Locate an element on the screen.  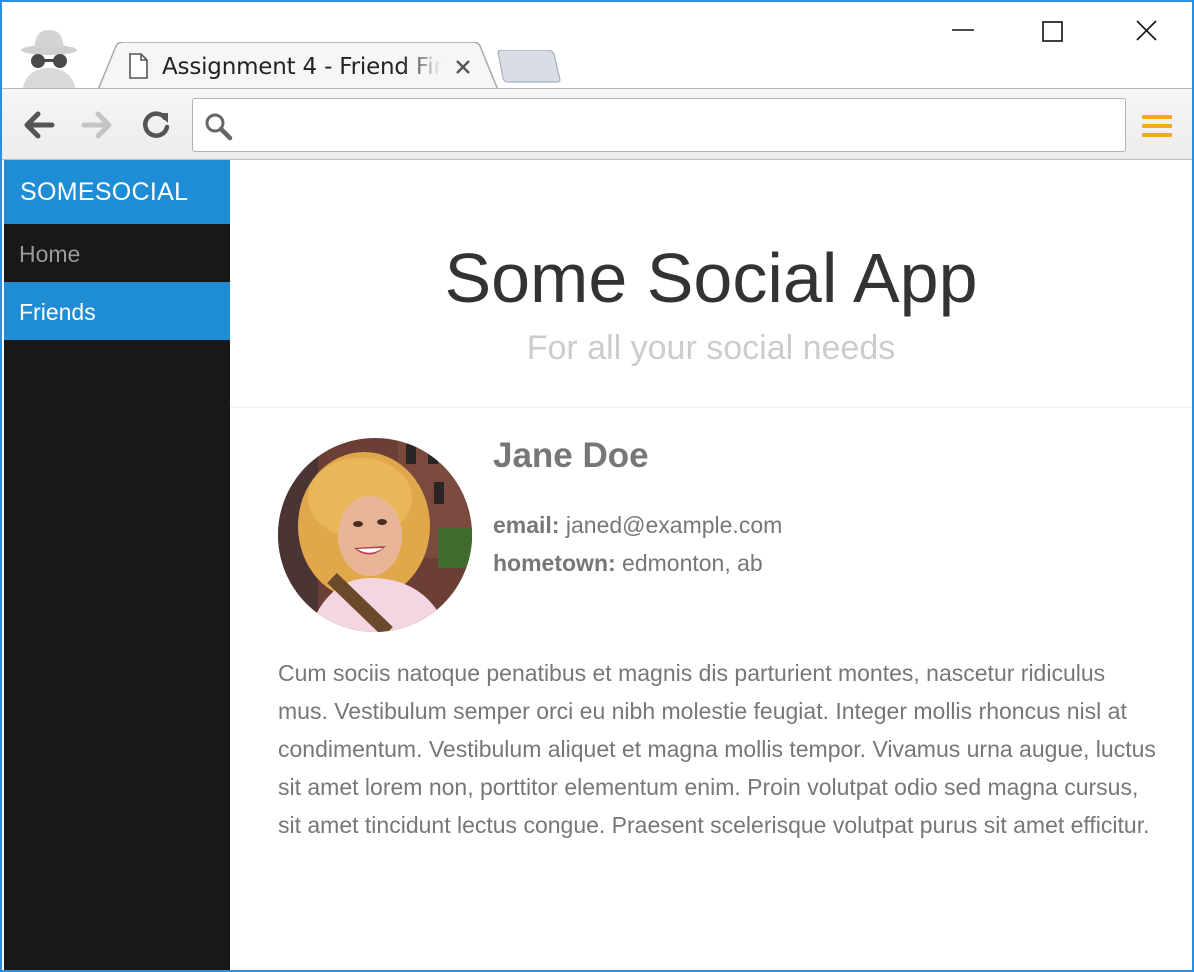
page-subtitle: For all your social needs is located at coordinates (711, 348).